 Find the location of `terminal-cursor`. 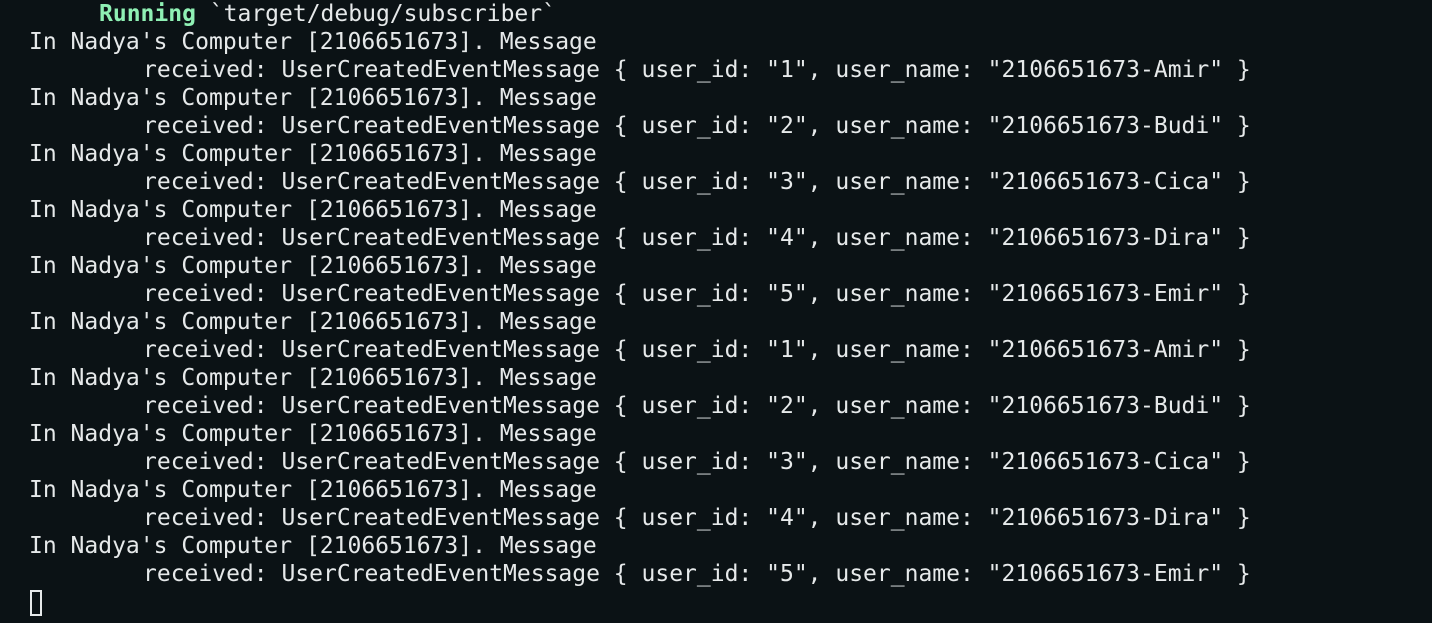

terminal-cursor is located at coordinates (36, 602).